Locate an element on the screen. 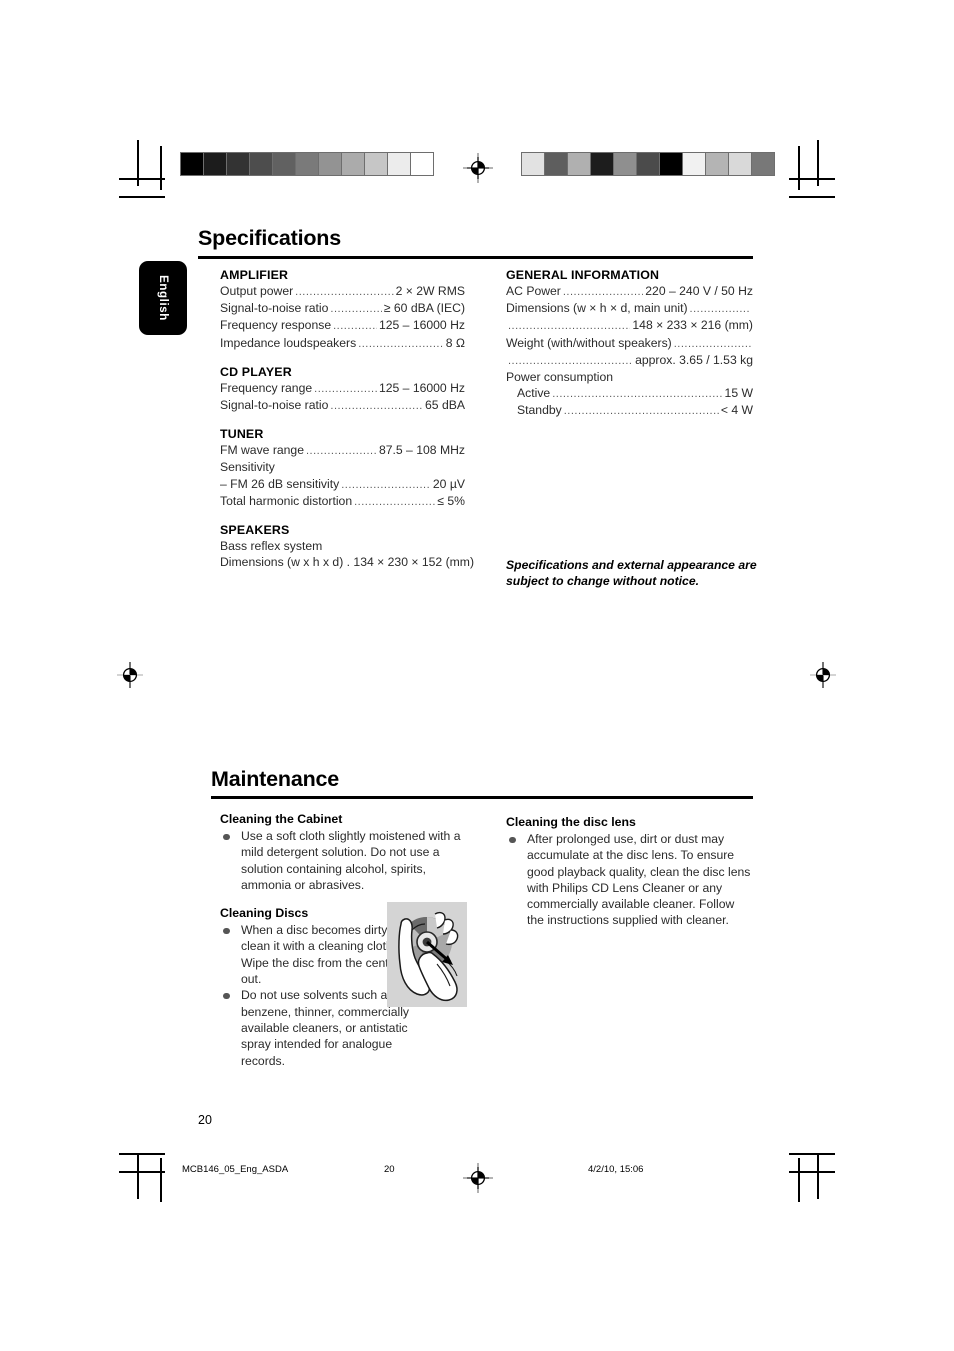  spec-group-heading: SPEAKERS is located at coordinates (255, 530).